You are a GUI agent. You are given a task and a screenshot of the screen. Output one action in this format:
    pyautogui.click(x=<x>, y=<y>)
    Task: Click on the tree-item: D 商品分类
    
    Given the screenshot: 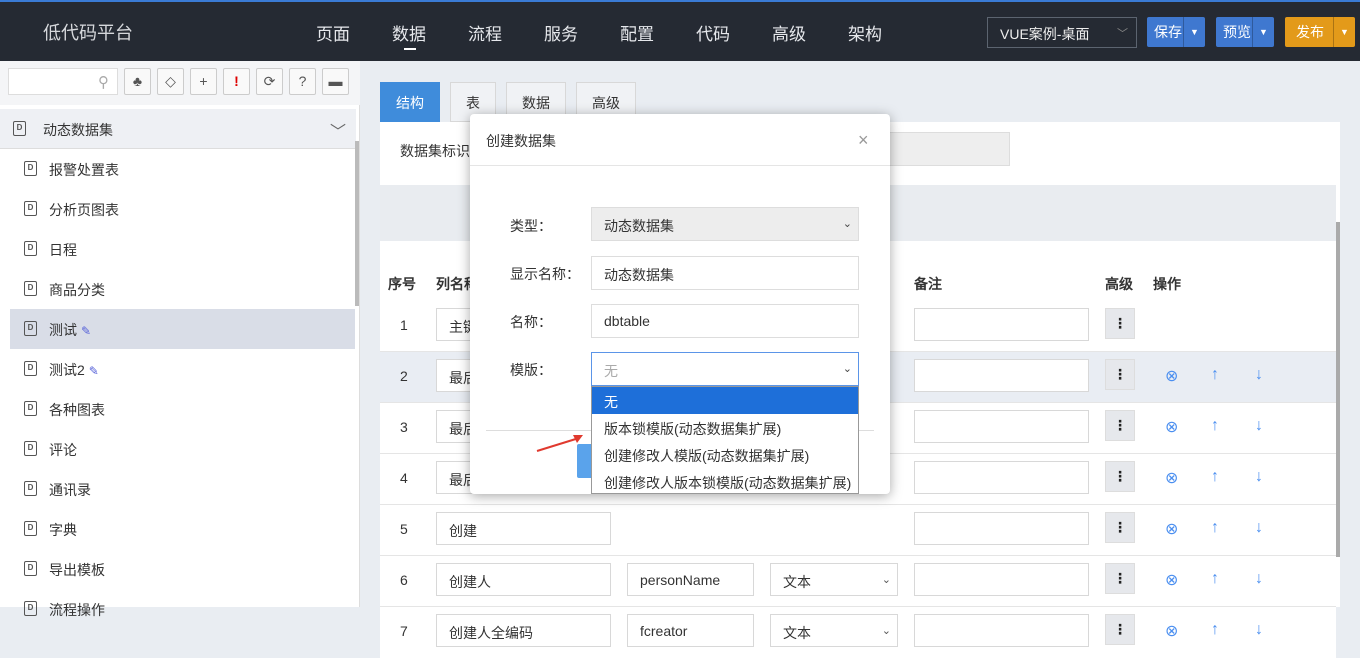 What is the action you would take?
    pyautogui.click(x=182, y=289)
    